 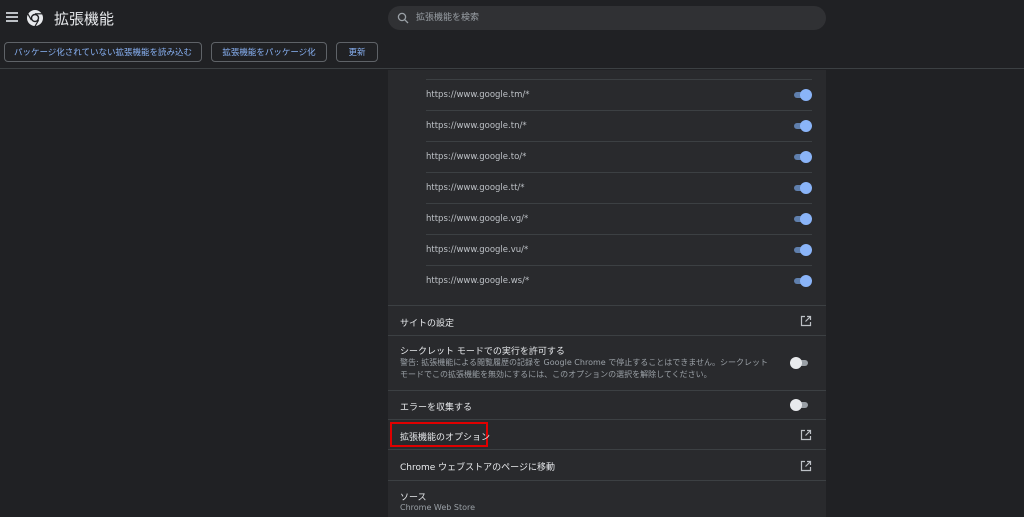 I want to click on collect-errors-toggle, so click(x=800, y=405).